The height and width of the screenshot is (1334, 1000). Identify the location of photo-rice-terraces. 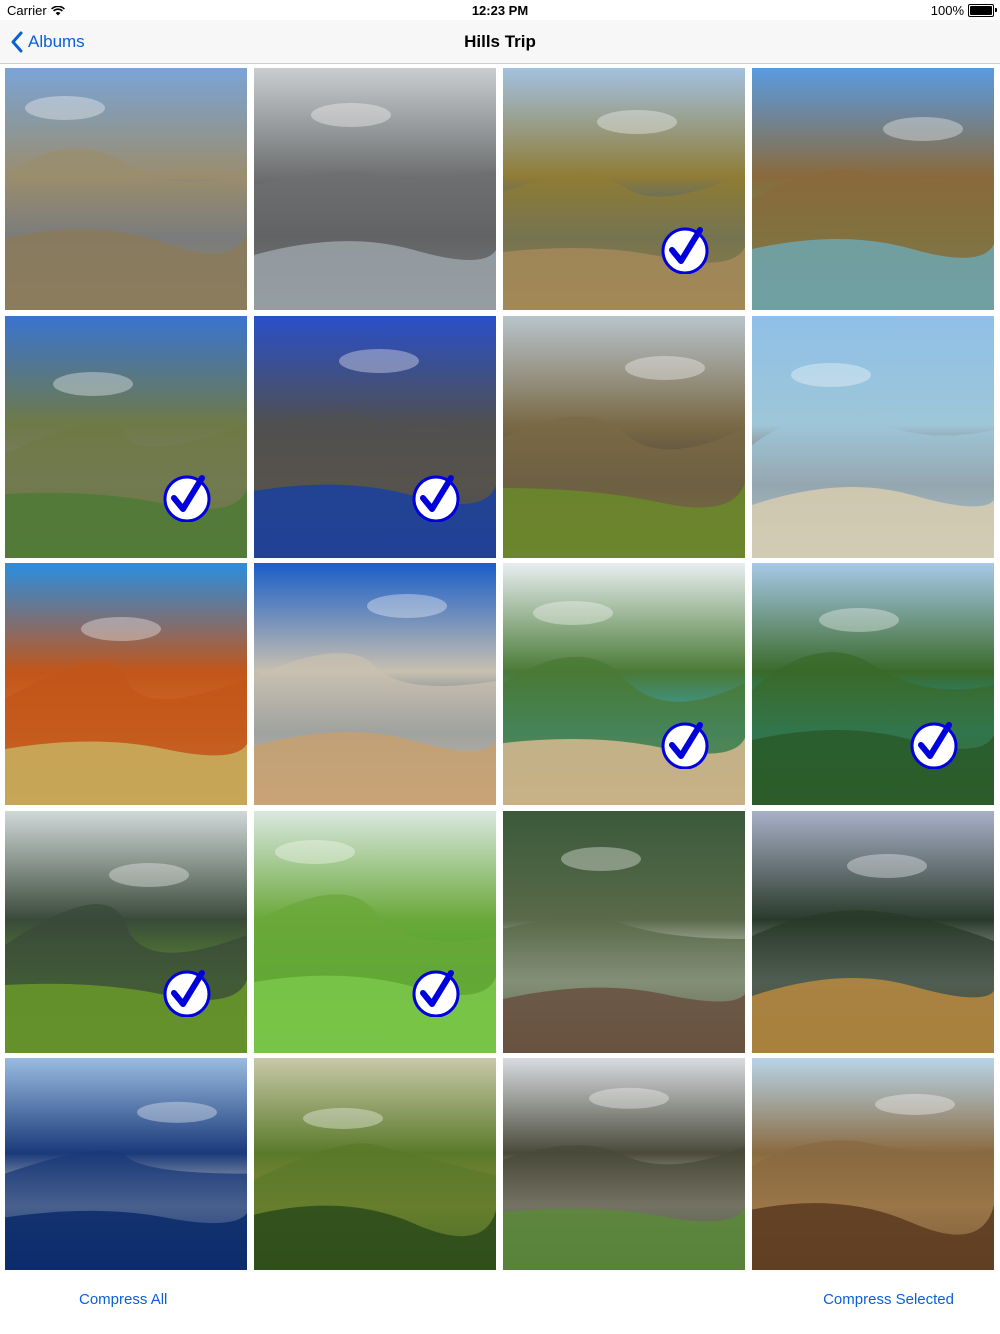
(375, 931).